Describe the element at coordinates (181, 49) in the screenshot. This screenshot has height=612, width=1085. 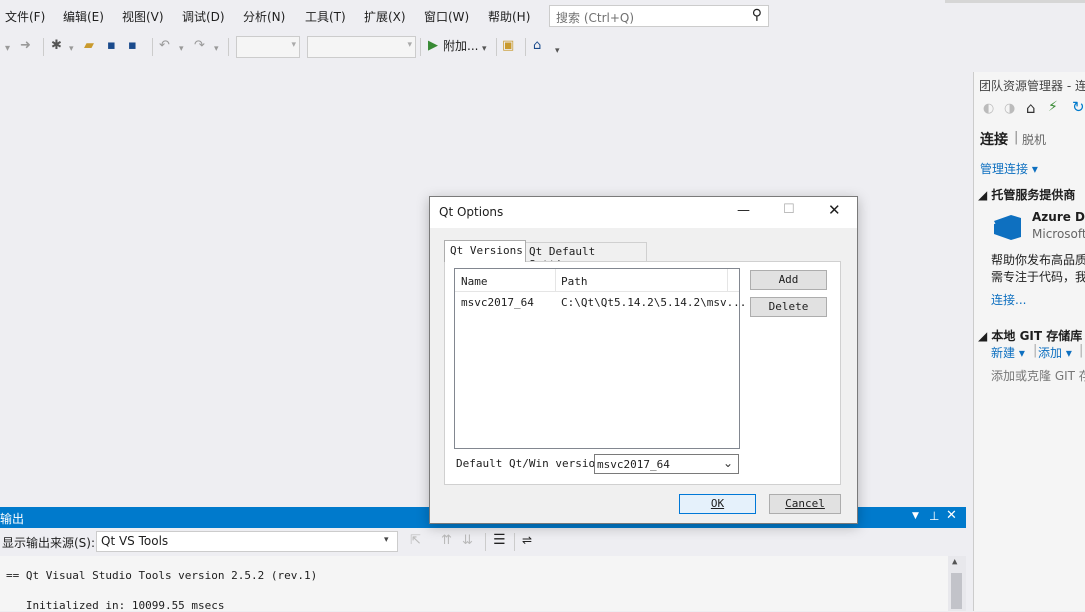
I see `undo-dropdown-icon: ▾` at that location.